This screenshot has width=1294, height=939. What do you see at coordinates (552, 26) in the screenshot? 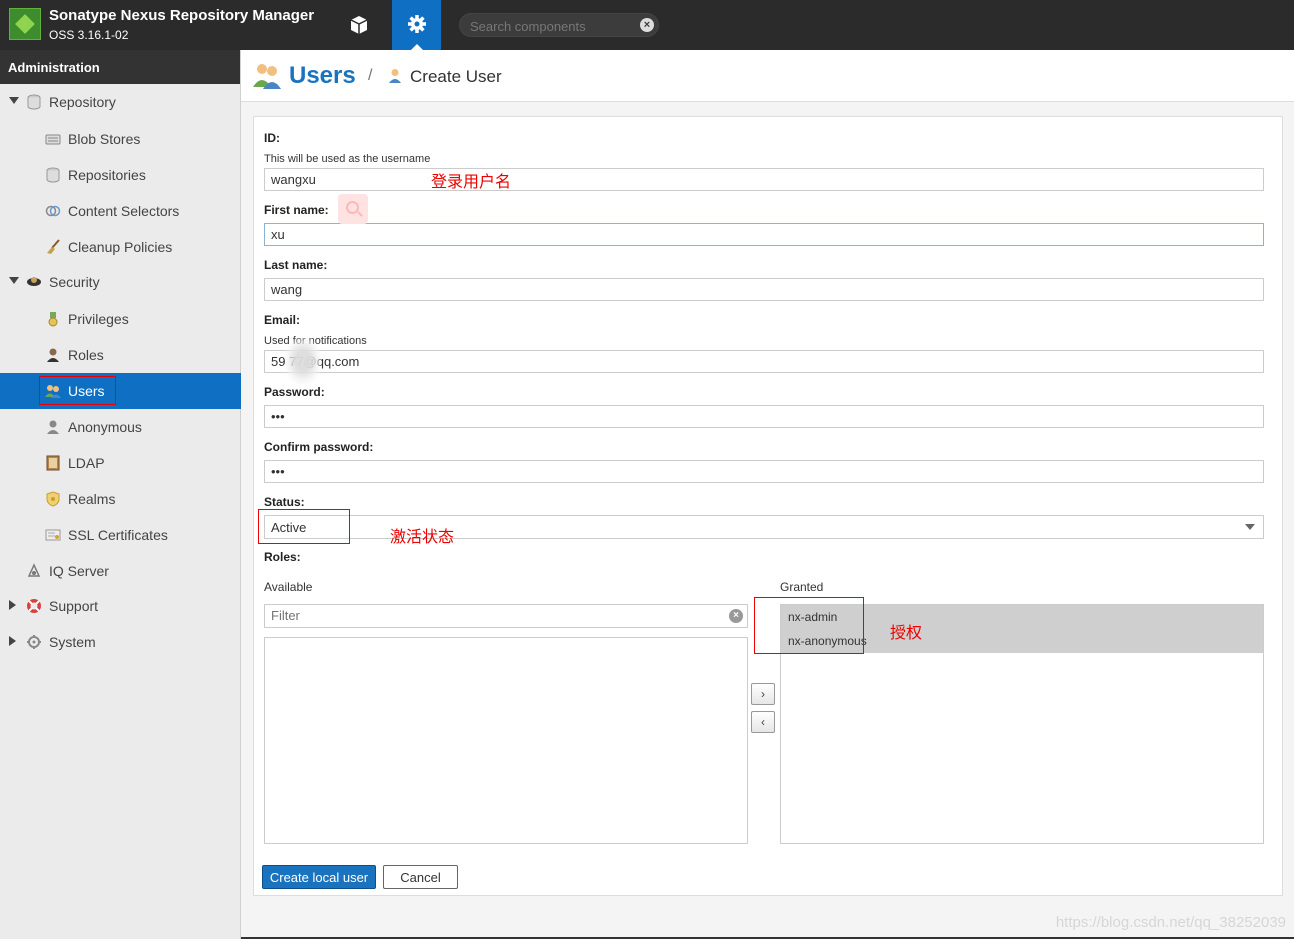
I see `search-components-input` at bounding box center [552, 26].